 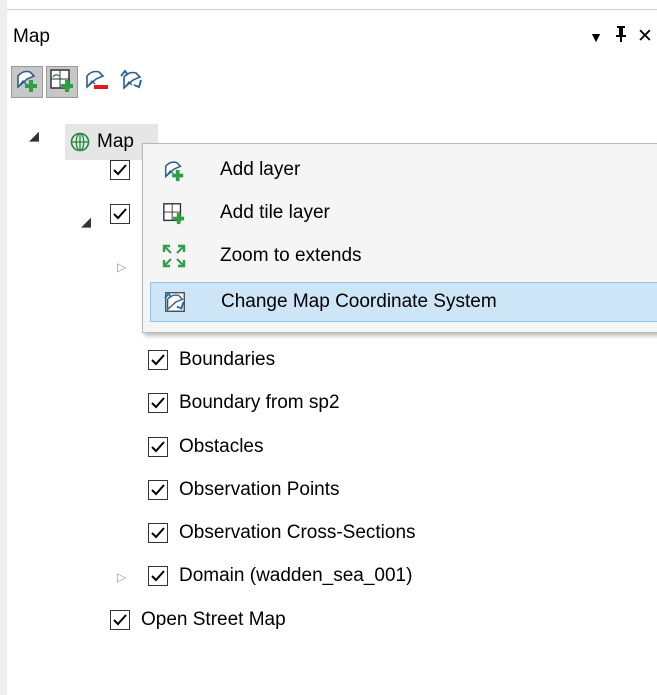 I want to click on tree-item-domain: Domain (wadden_sea_001), so click(x=280, y=576).